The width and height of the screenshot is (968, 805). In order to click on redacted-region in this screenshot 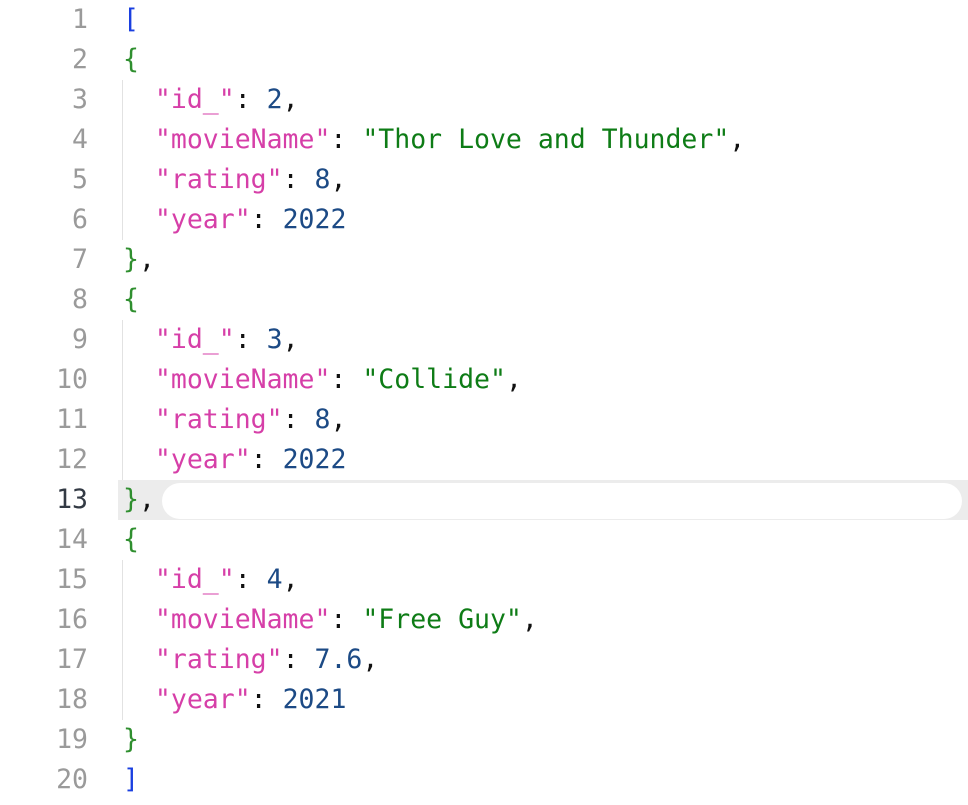, I will do `click(562, 501)`.